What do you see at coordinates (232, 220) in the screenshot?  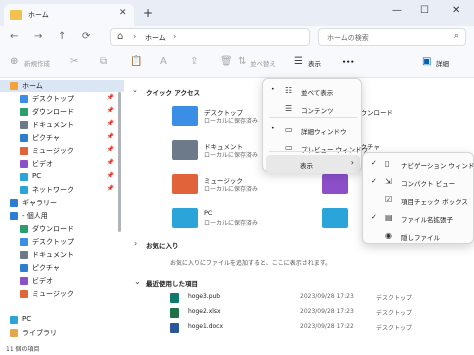 I see `quick-access-item: PC ローカルに保存済み` at bounding box center [232, 220].